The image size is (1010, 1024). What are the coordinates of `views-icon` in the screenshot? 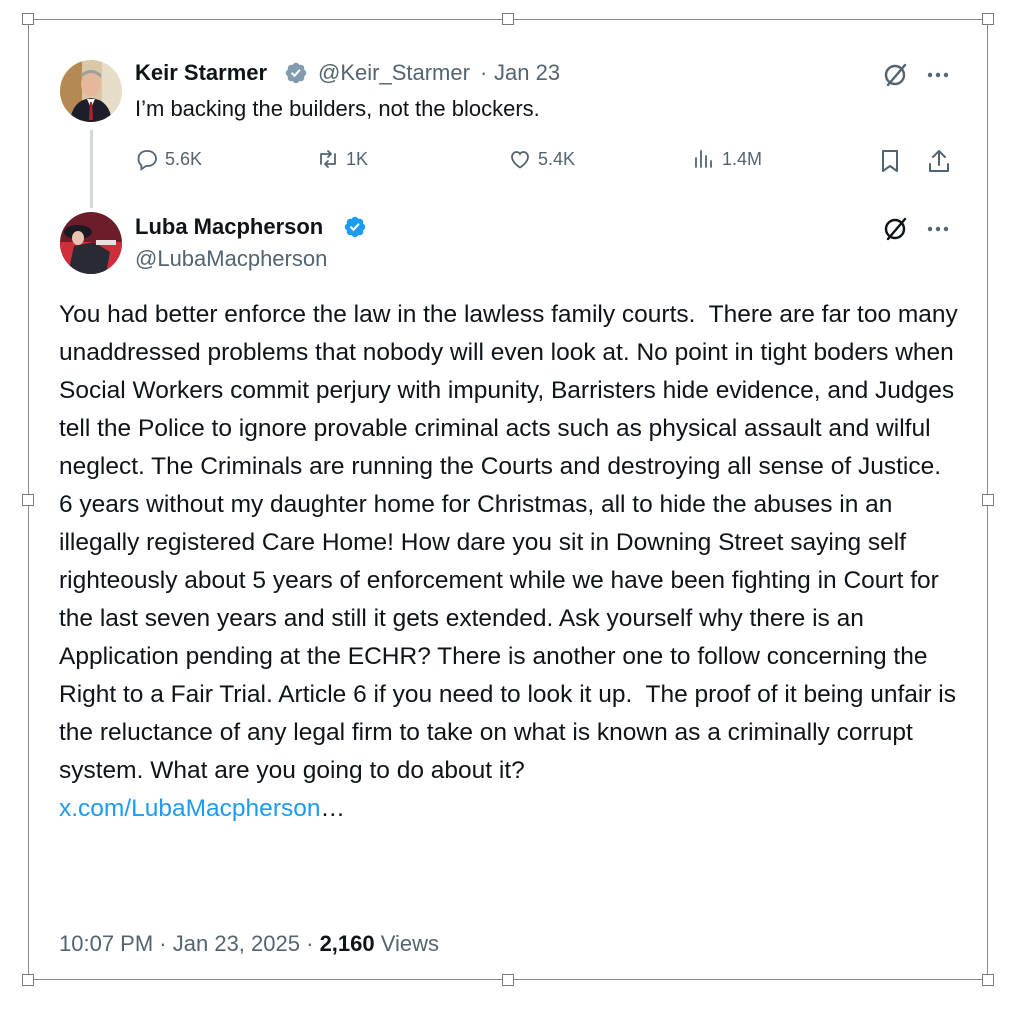 It's located at (703, 159).